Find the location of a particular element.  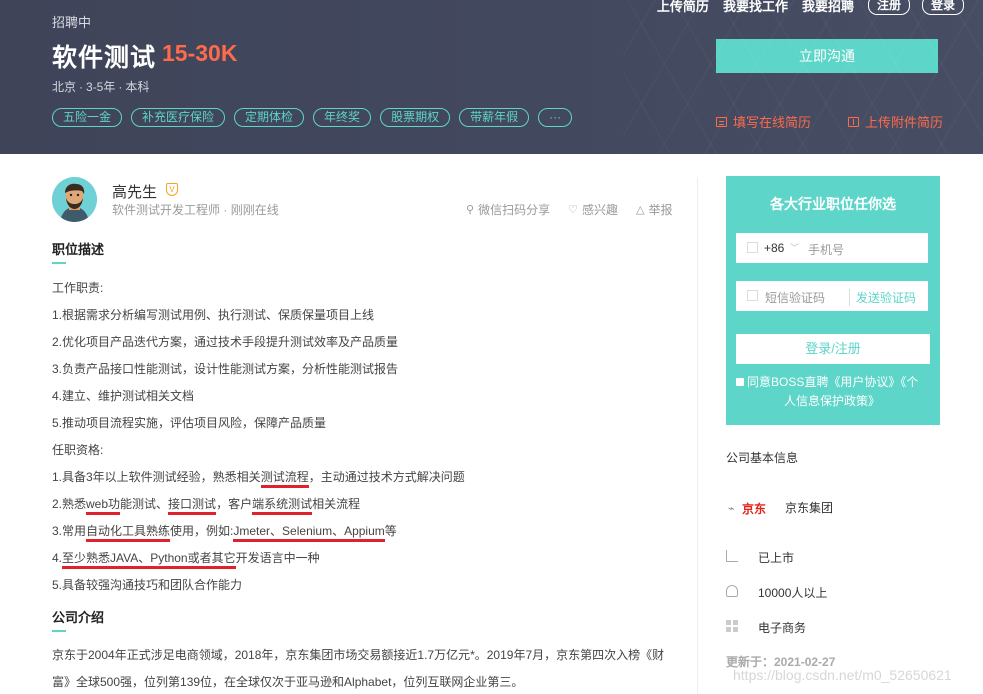

req-text: 3.常用 is located at coordinates (69, 531).